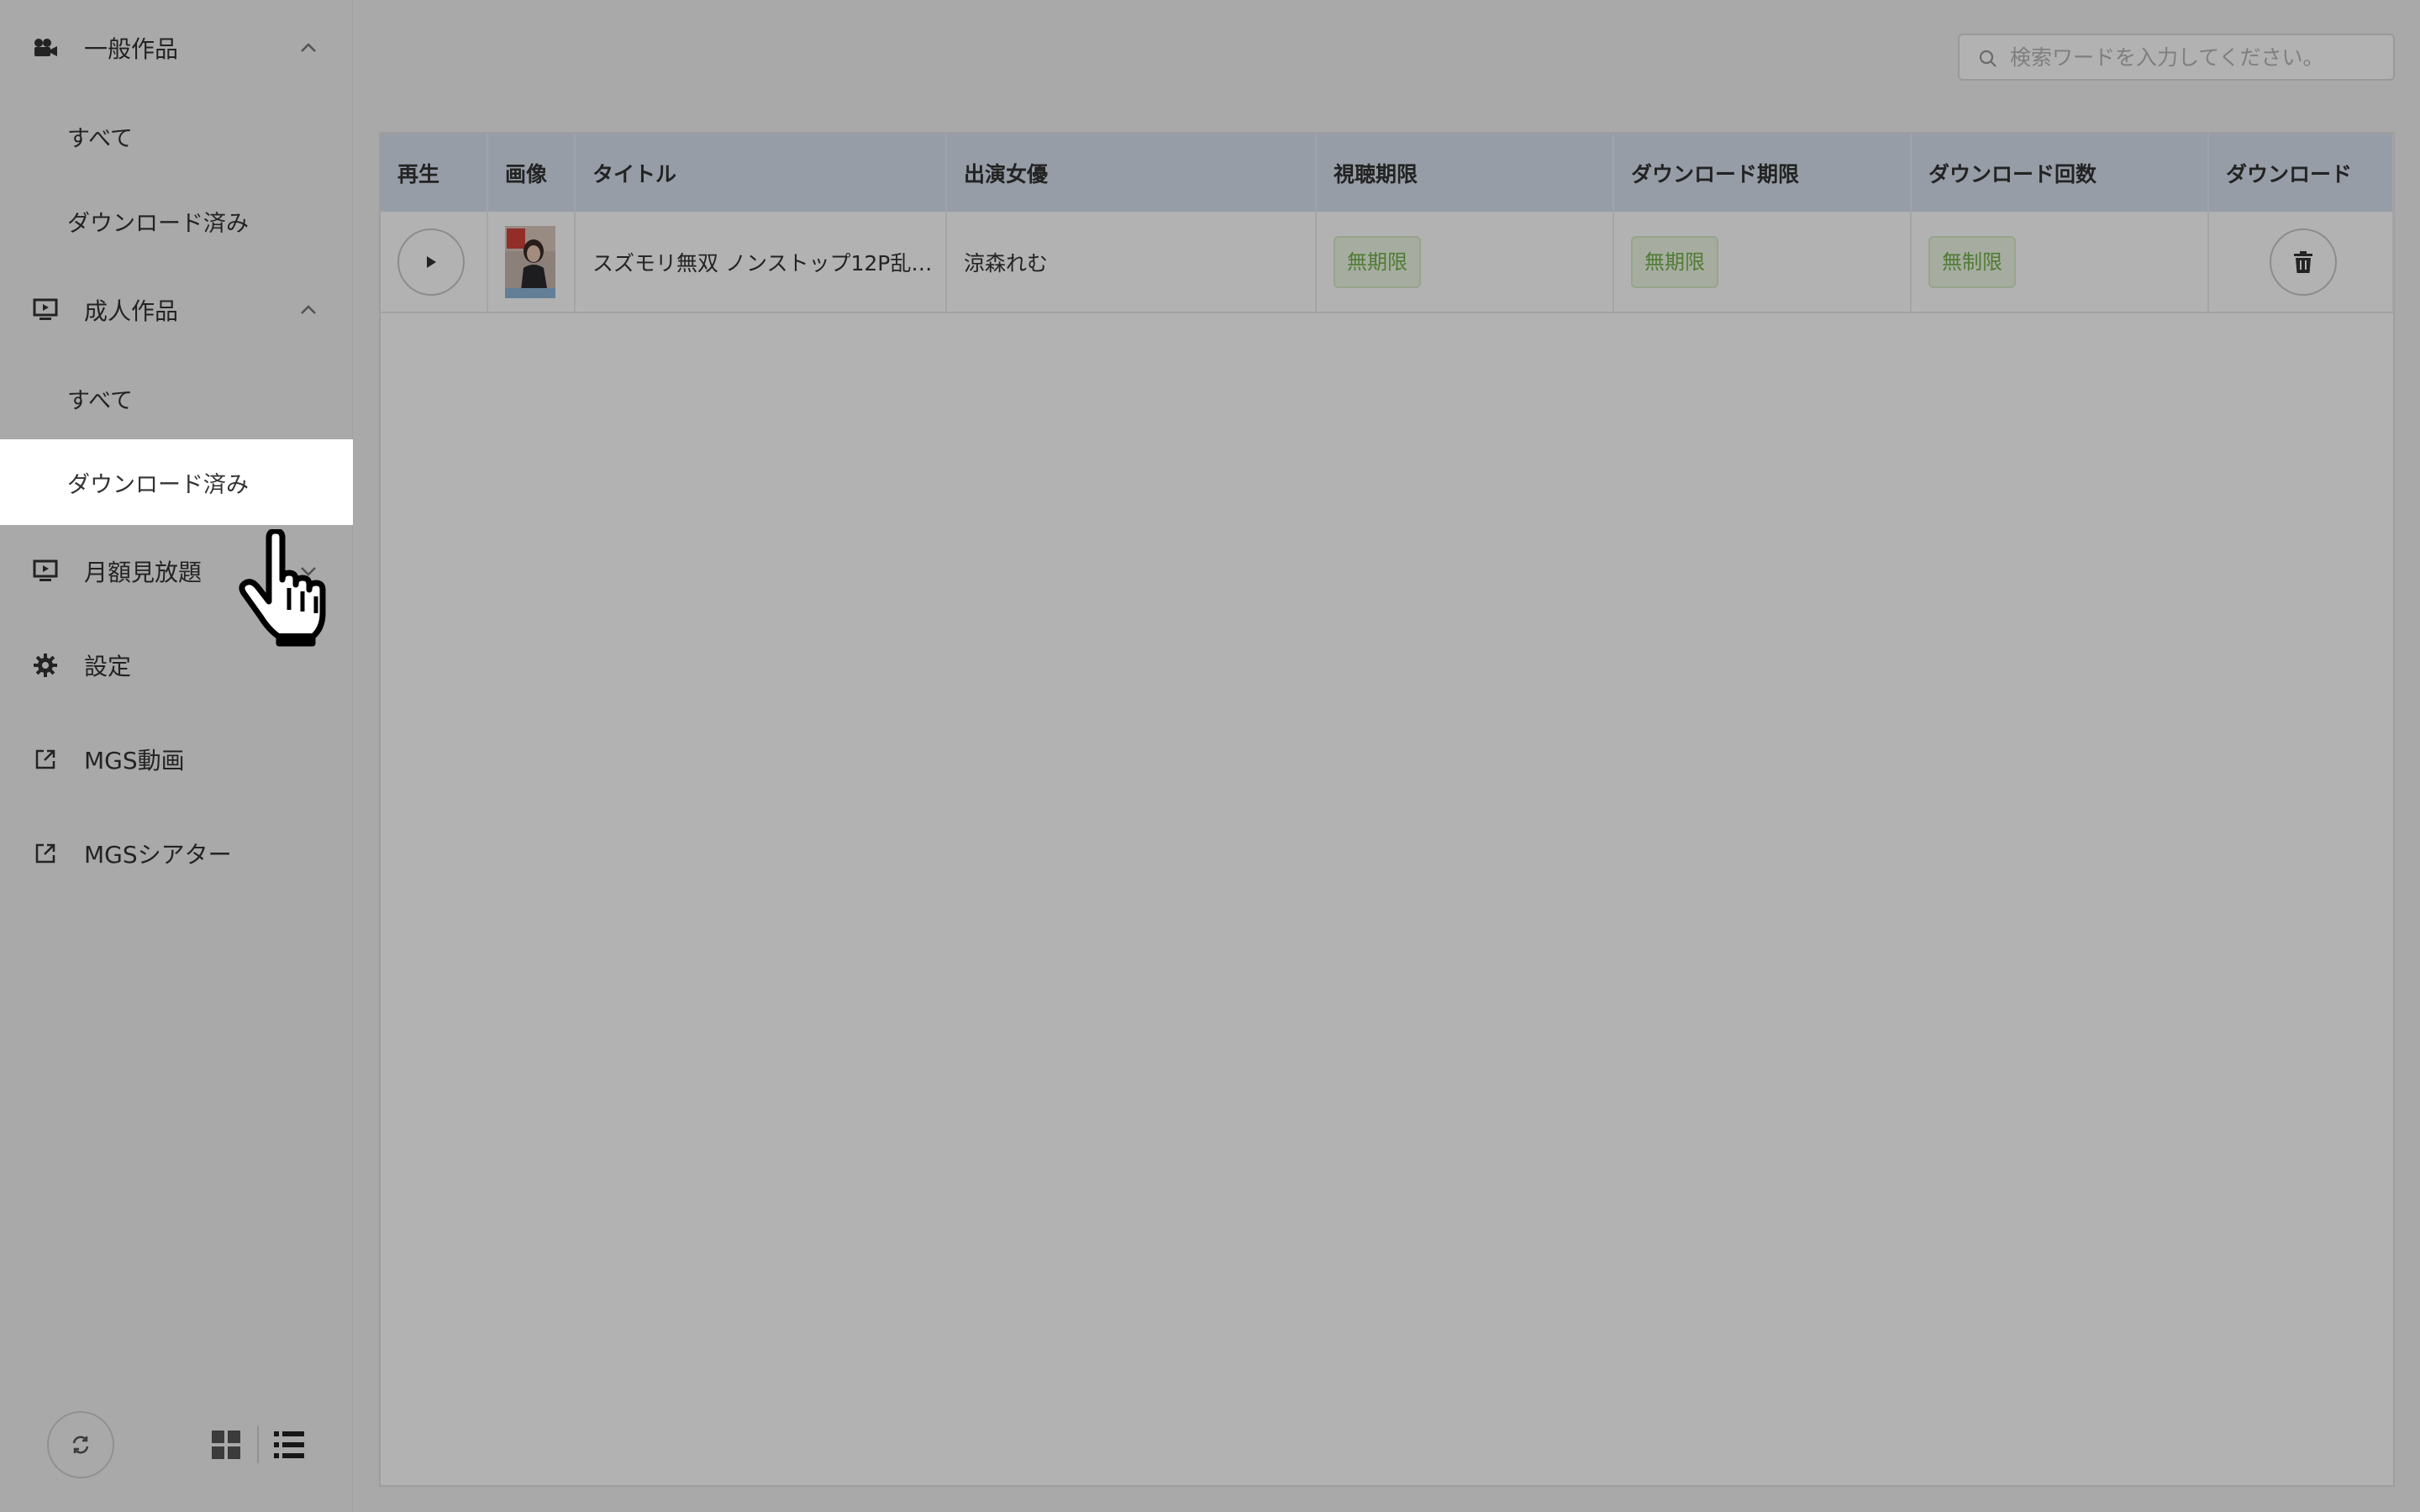 The image size is (2420, 1512). Describe the element at coordinates (1972, 261) in the screenshot. I see `download-count-tag: 無制限` at that location.